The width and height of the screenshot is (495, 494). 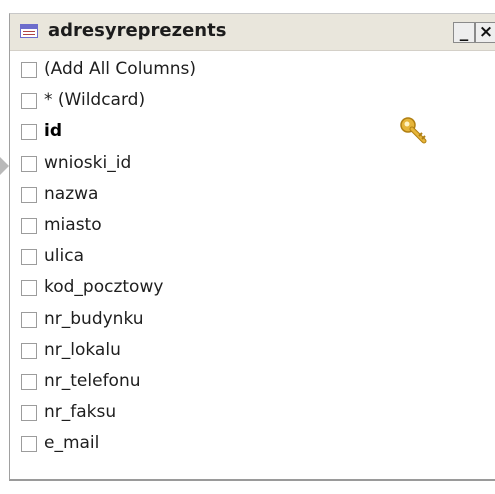 I want to click on relationship-pointer-icon, so click(x=4, y=166).